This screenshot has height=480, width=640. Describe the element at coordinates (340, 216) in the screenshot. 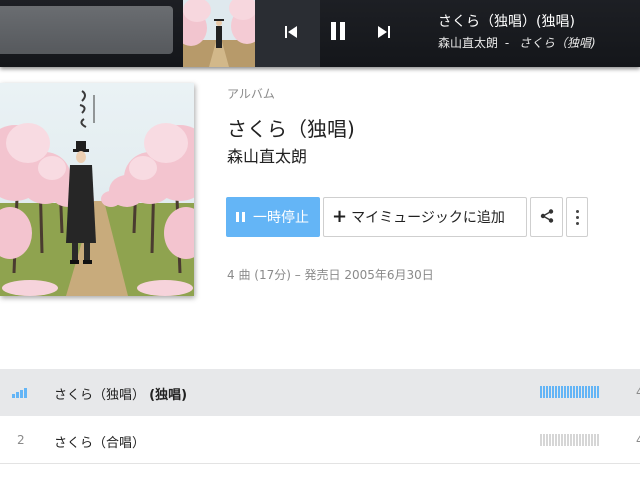

I see `plus-icon: +` at that location.